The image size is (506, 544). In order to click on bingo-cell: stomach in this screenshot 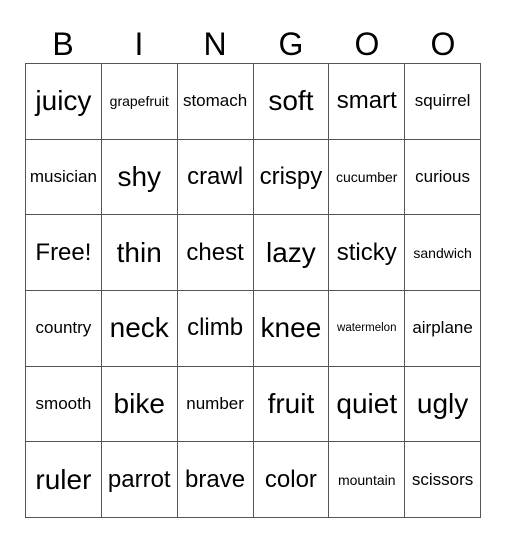, I will do `click(215, 102)`.